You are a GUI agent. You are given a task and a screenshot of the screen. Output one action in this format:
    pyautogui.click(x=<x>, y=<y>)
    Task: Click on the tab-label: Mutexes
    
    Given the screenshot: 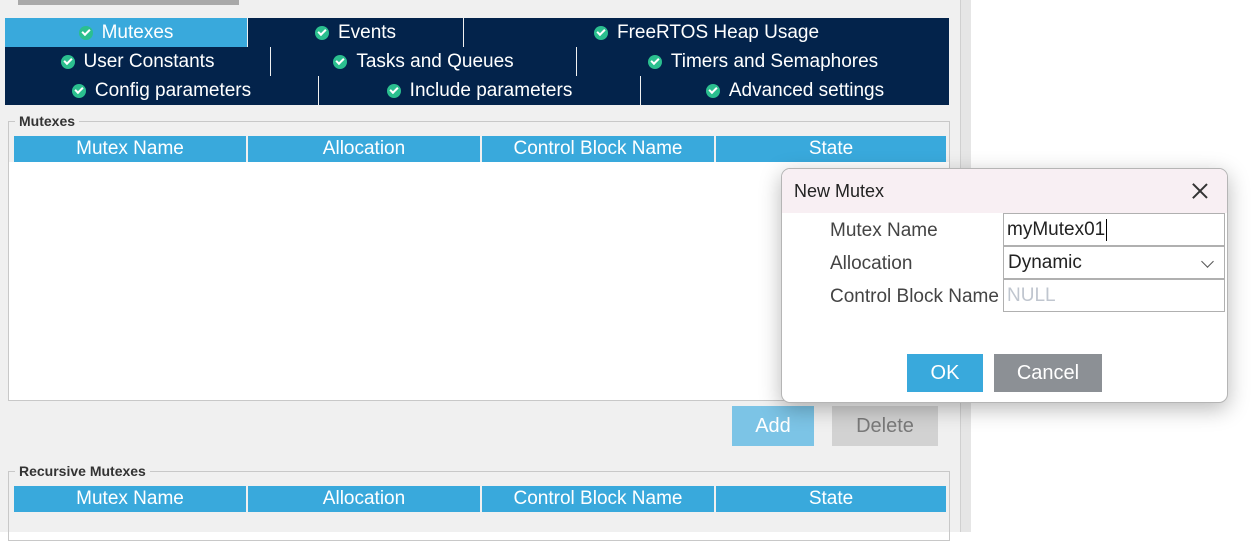 What is the action you would take?
    pyautogui.click(x=137, y=32)
    